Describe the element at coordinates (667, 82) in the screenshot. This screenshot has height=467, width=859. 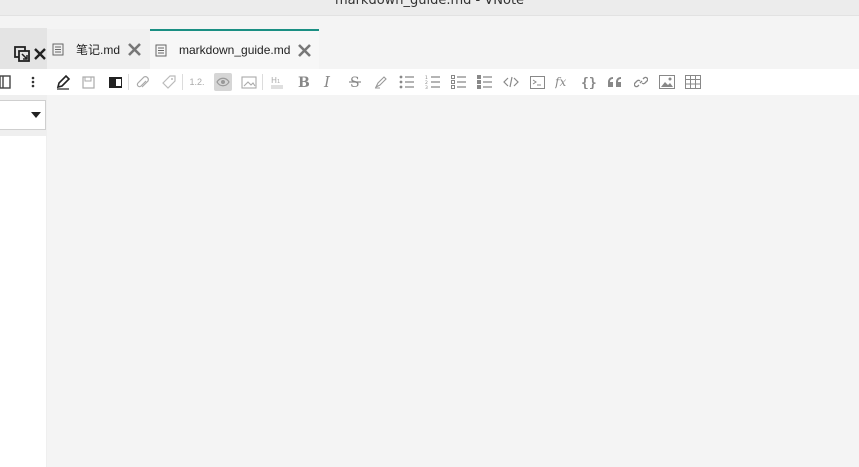
I see `image-icon` at that location.